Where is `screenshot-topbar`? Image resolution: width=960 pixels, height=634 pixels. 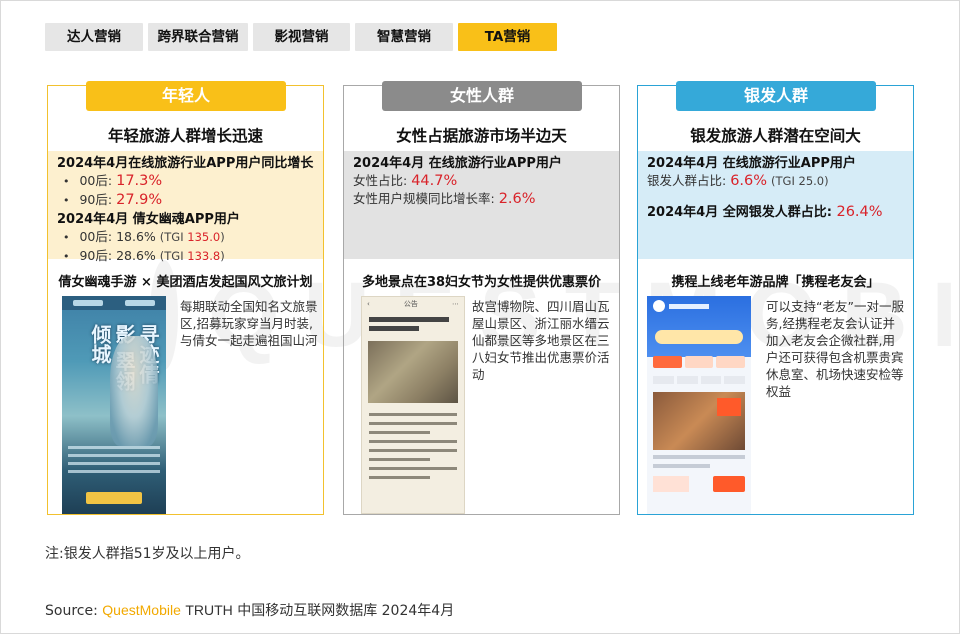 screenshot-topbar is located at coordinates (114, 303).